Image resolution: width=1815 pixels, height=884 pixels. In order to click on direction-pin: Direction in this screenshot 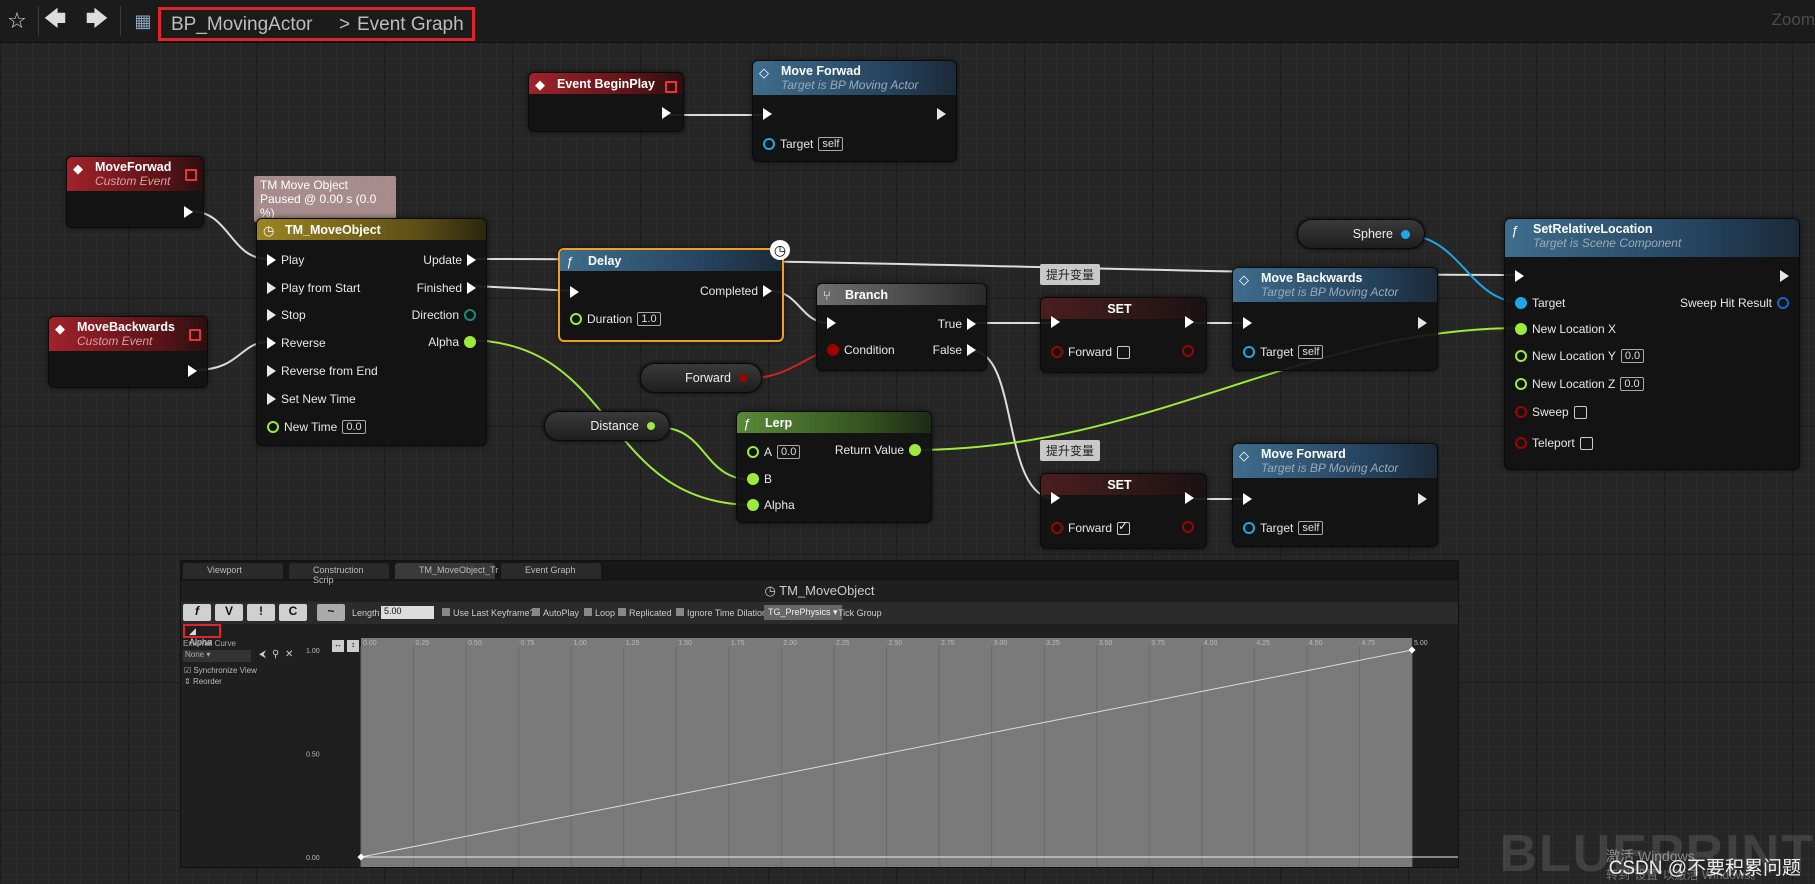, I will do `click(444, 315)`.